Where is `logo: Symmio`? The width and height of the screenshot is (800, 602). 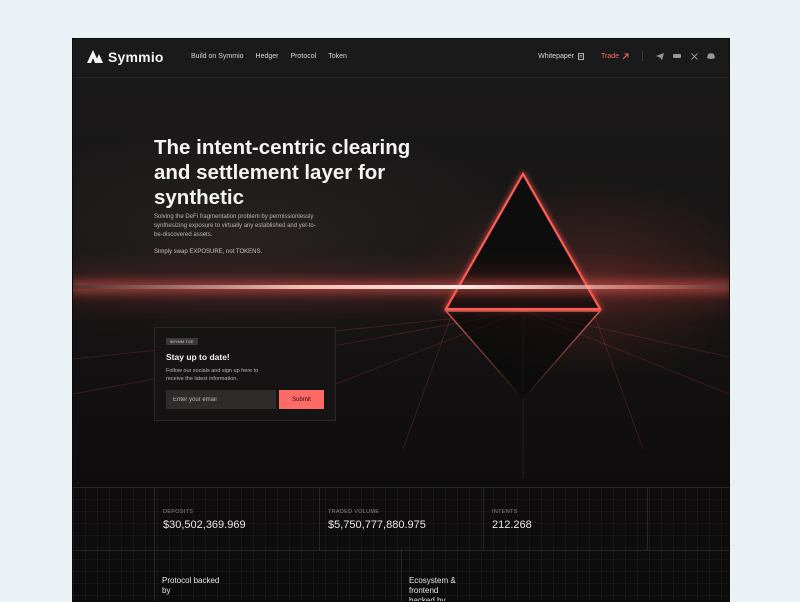
logo: Symmio is located at coordinates (125, 57).